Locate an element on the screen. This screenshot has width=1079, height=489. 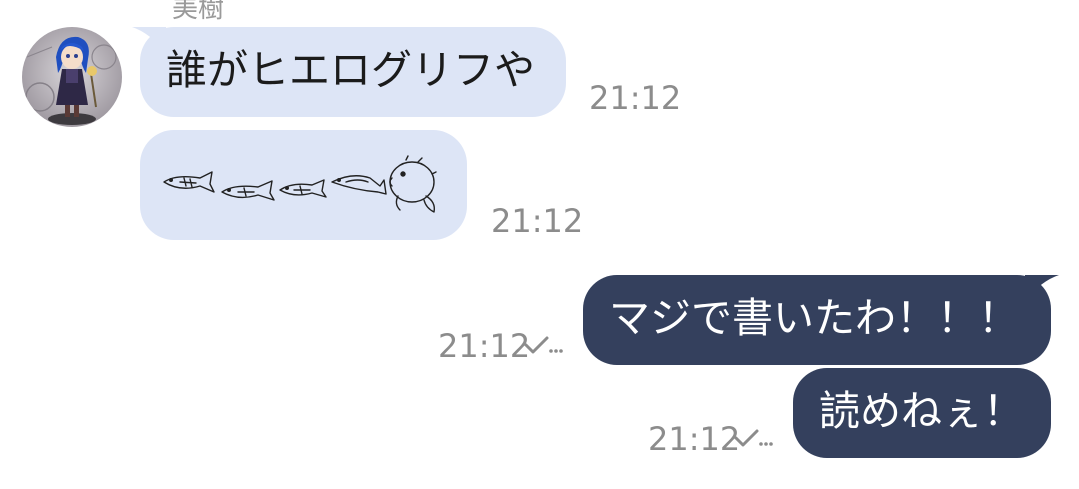
incoming-message-bubble: 誰がヒエログリフや is located at coordinates (353, 72).